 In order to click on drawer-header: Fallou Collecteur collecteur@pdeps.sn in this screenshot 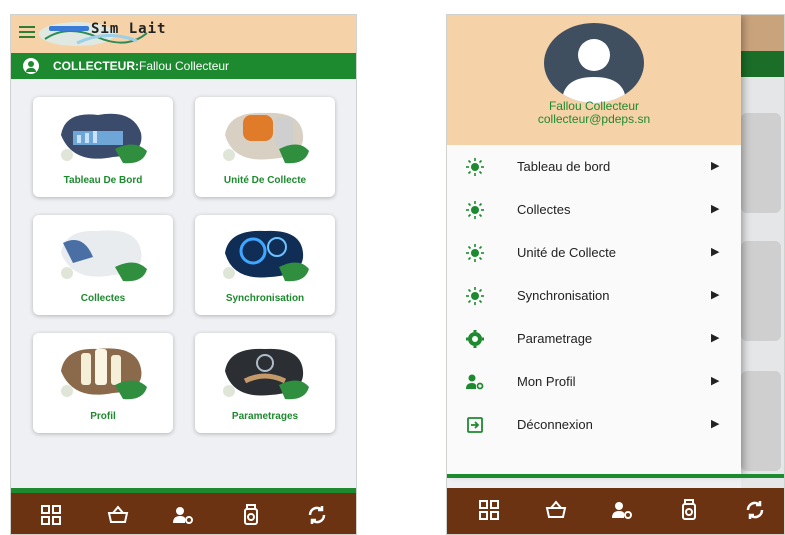, I will do `click(594, 80)`.